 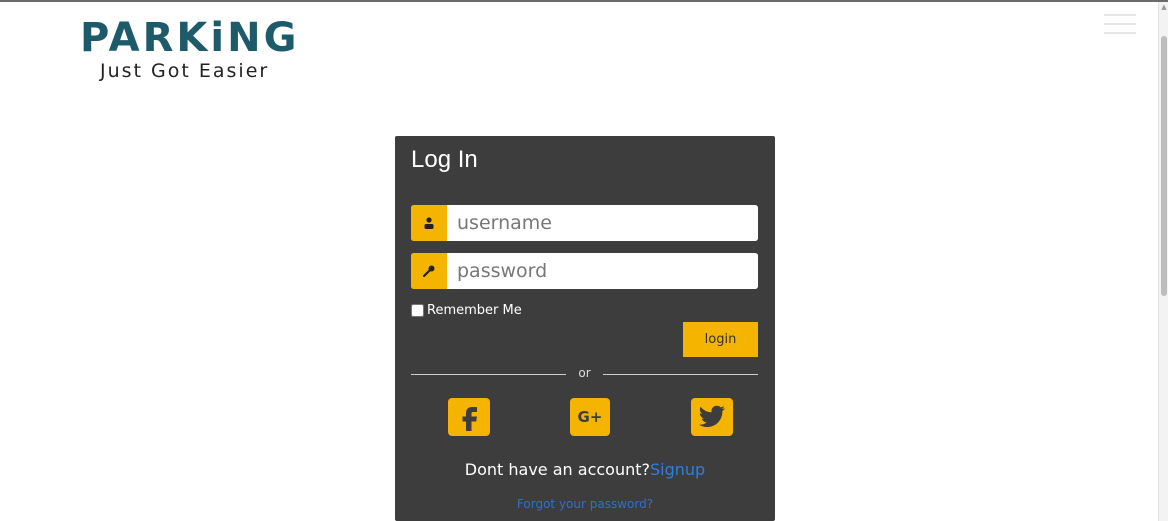 What do you see at coordinates (602, 271) in the screenshot?
I see `password-input` at bounding box center [602, 271].